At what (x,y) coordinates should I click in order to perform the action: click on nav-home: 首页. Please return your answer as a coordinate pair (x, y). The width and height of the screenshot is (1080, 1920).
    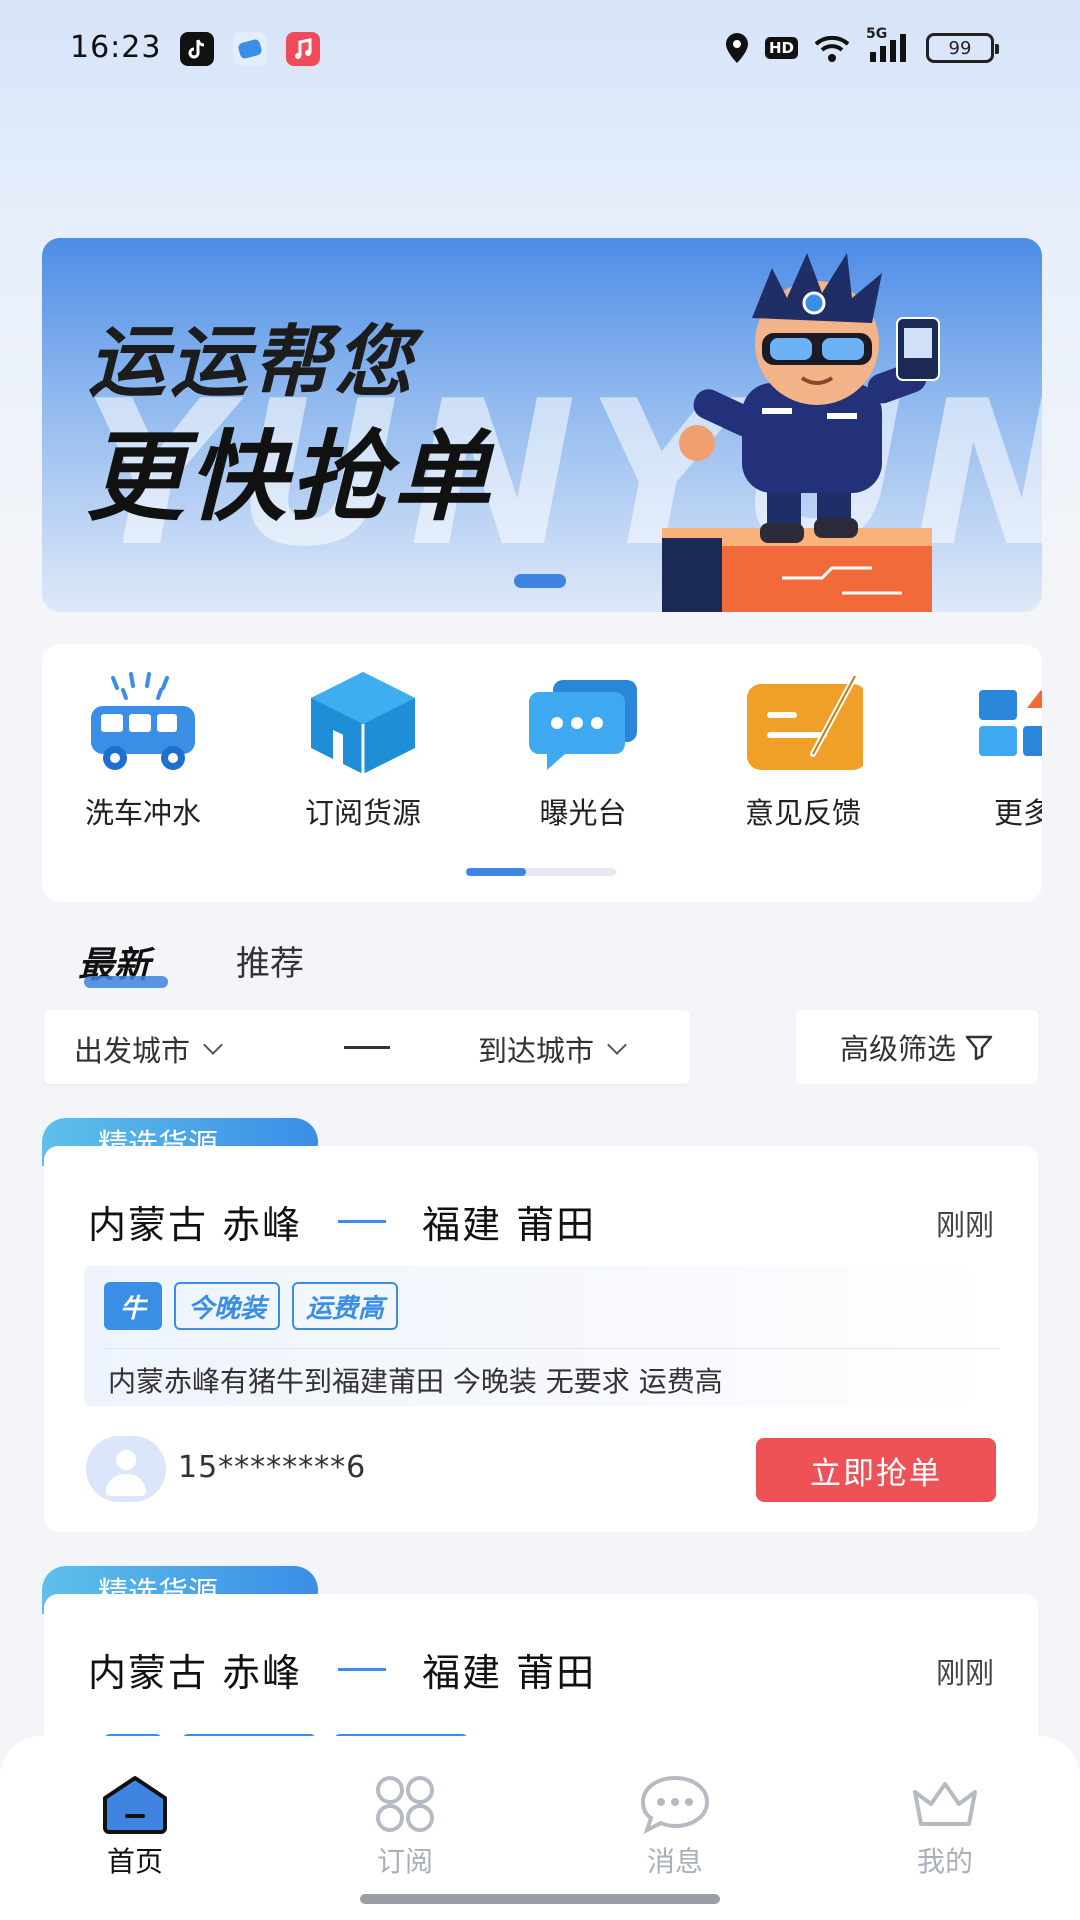
    Looking at the image, I should click on (135, 1826).